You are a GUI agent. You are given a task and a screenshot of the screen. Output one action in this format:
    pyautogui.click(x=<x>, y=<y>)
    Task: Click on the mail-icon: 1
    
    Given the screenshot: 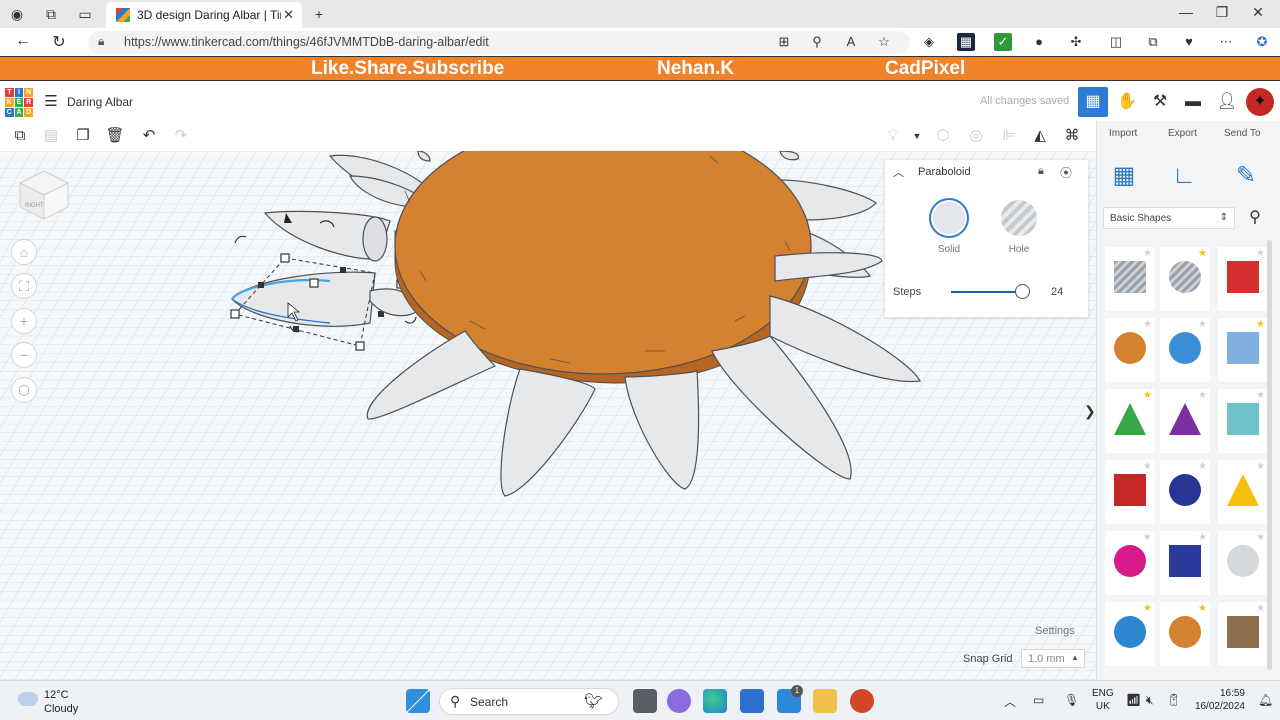 What is the action you would take?
    pyautogui.click(x=790, y=699)
    